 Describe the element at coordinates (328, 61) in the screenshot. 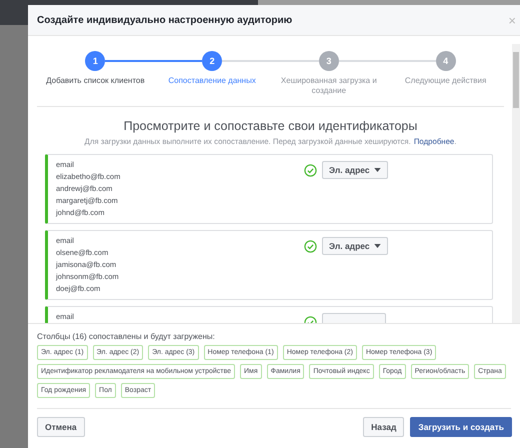

I see `step-circle: 3` at that location.